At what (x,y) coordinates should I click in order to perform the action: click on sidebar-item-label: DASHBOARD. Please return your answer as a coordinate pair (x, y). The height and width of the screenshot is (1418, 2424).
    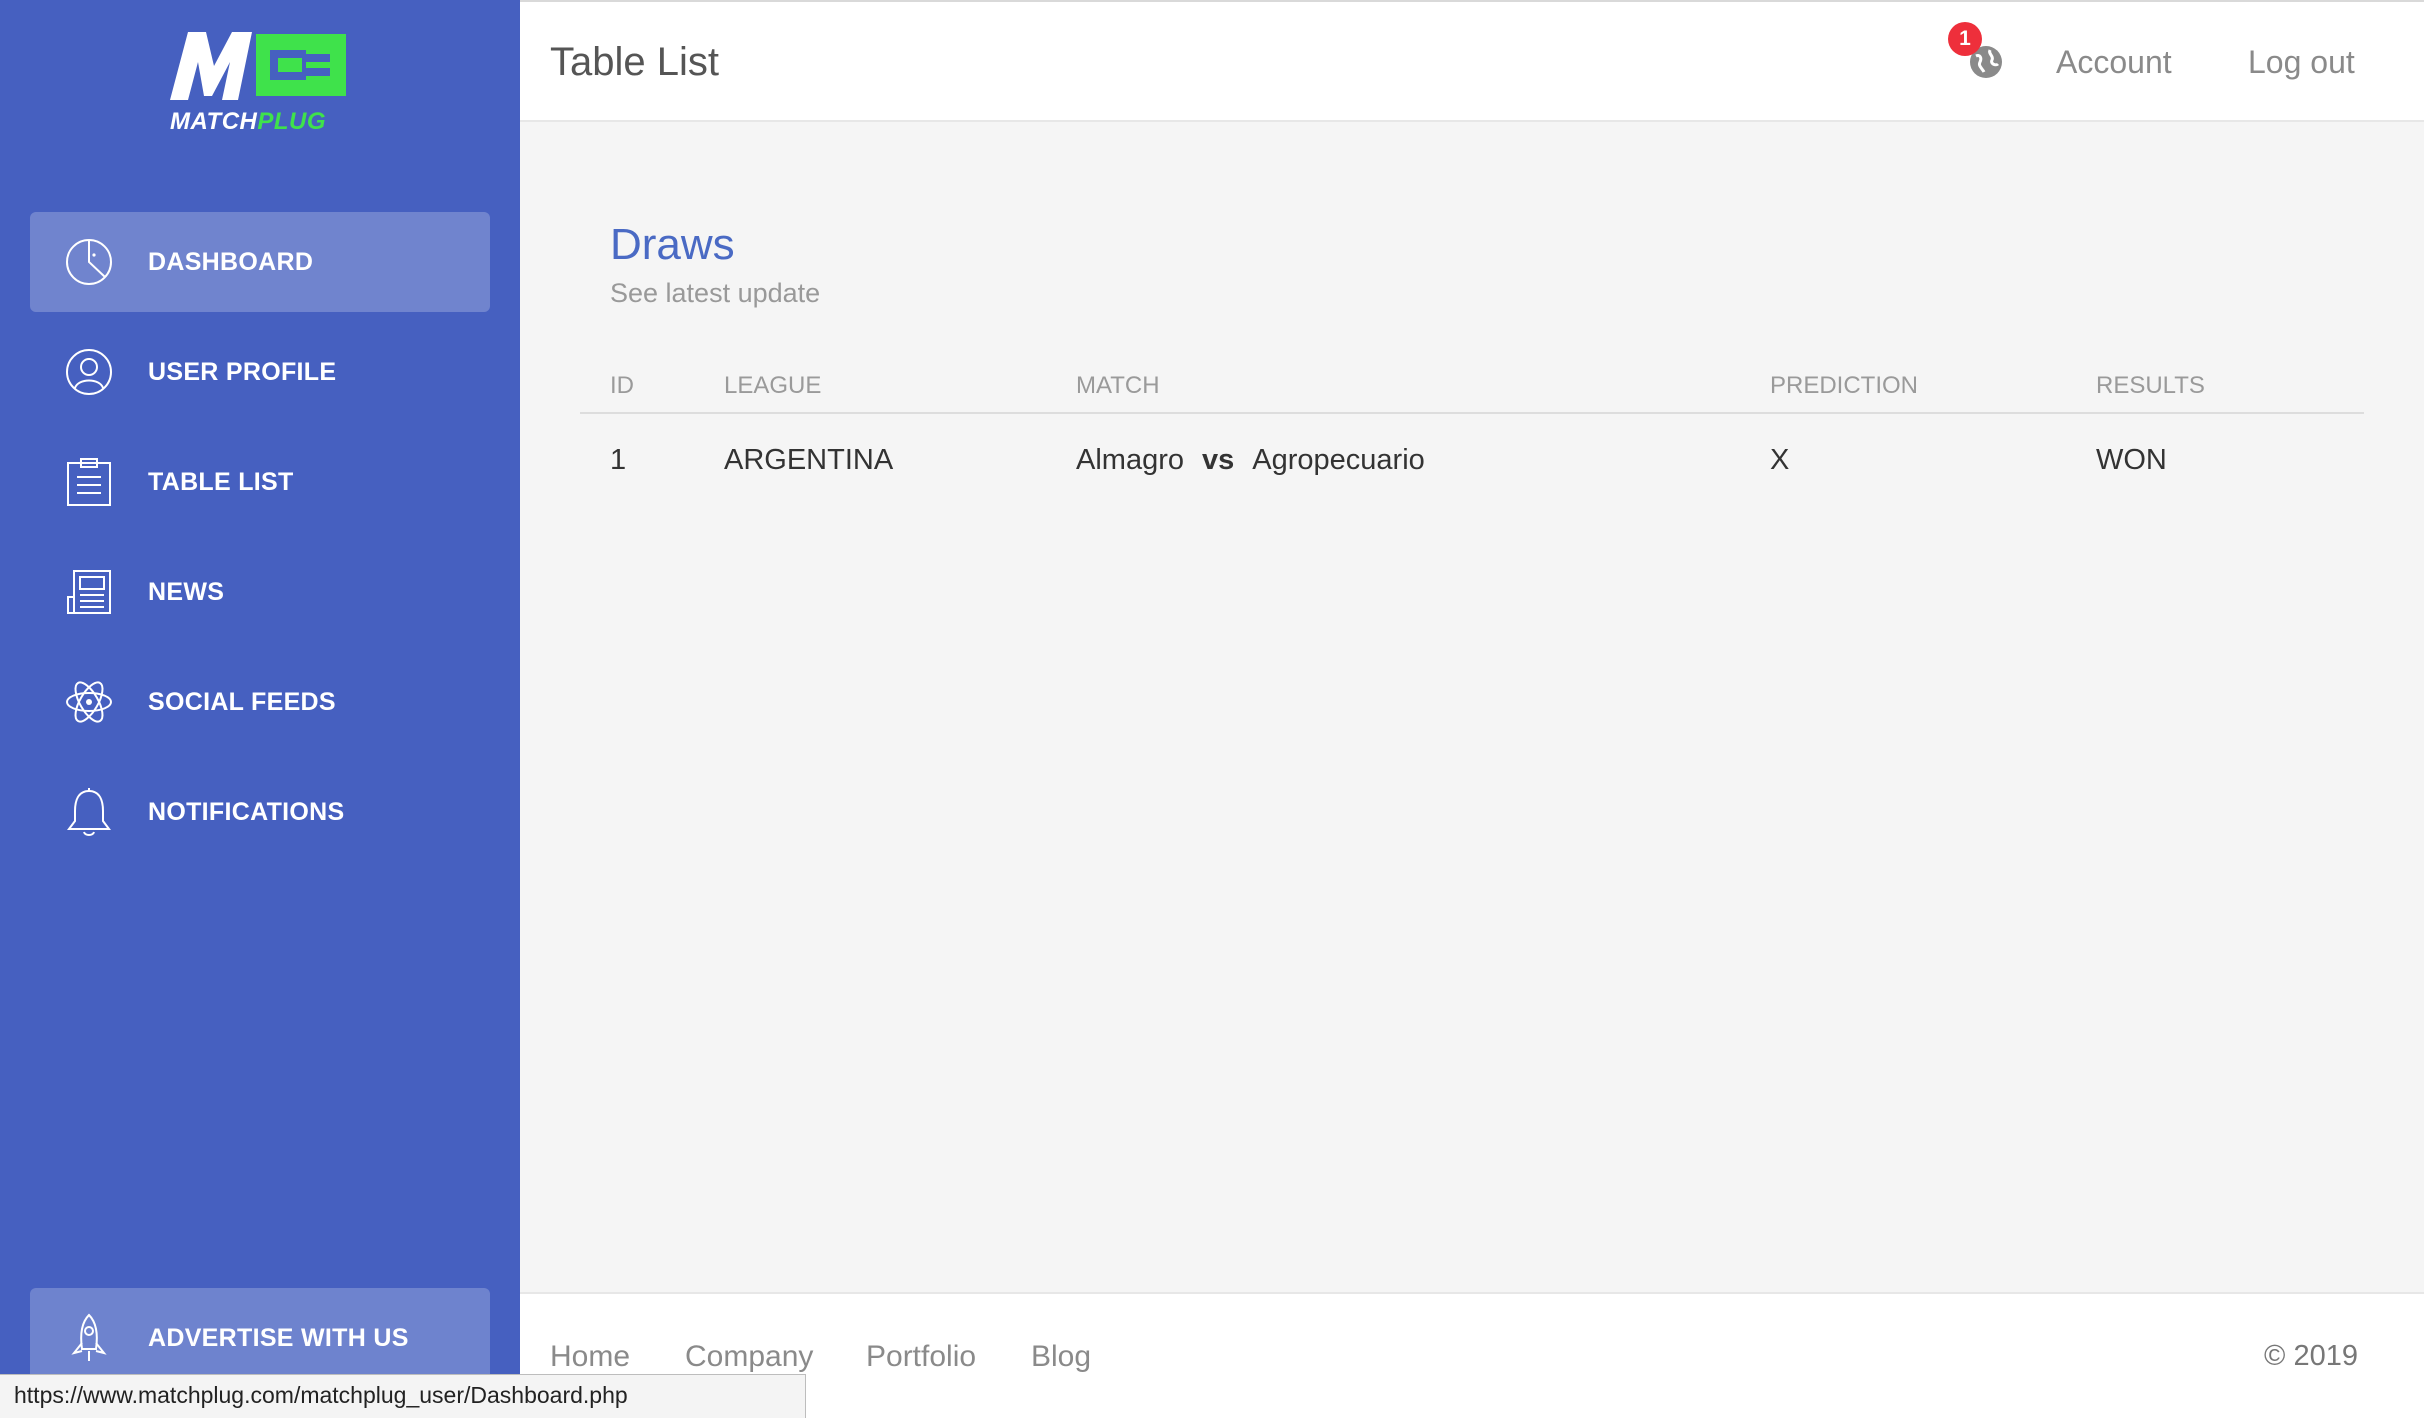
    Looking at the image, I should click on (231, 261).